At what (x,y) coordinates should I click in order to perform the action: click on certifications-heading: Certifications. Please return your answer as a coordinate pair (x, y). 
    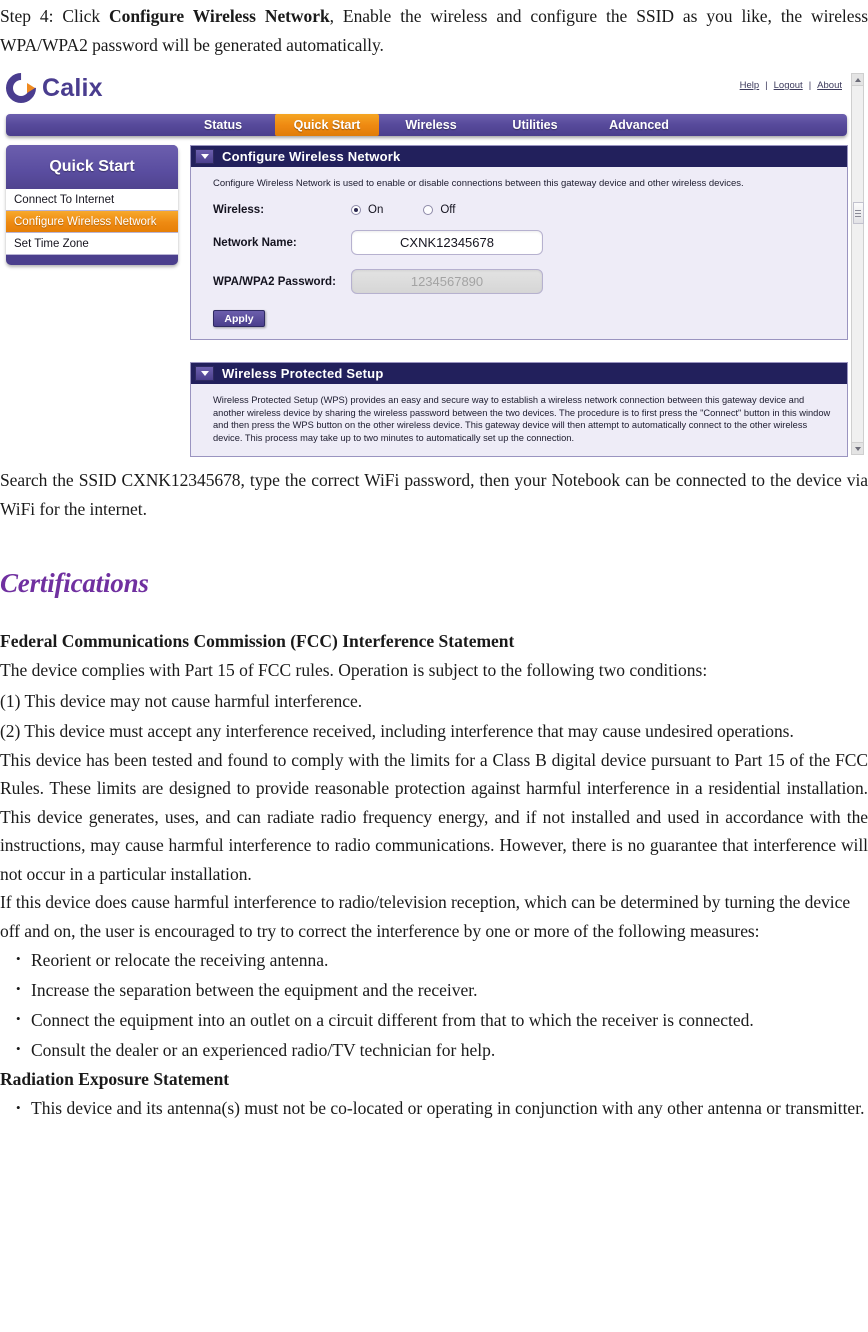
    Looking at the image, I should click on (74, 583).